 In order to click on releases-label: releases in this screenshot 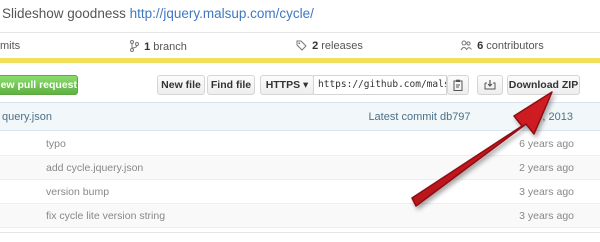, I will do `click(342, 46)`.